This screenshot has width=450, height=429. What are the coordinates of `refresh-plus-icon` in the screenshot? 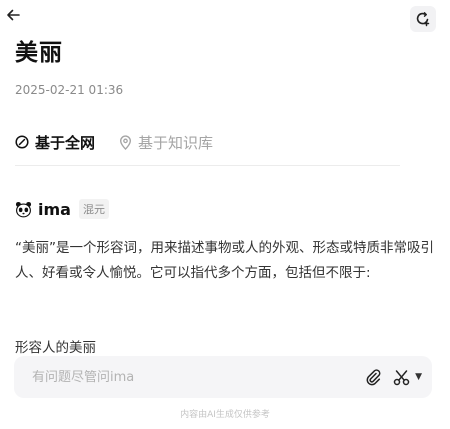 It's located at (423, 19).